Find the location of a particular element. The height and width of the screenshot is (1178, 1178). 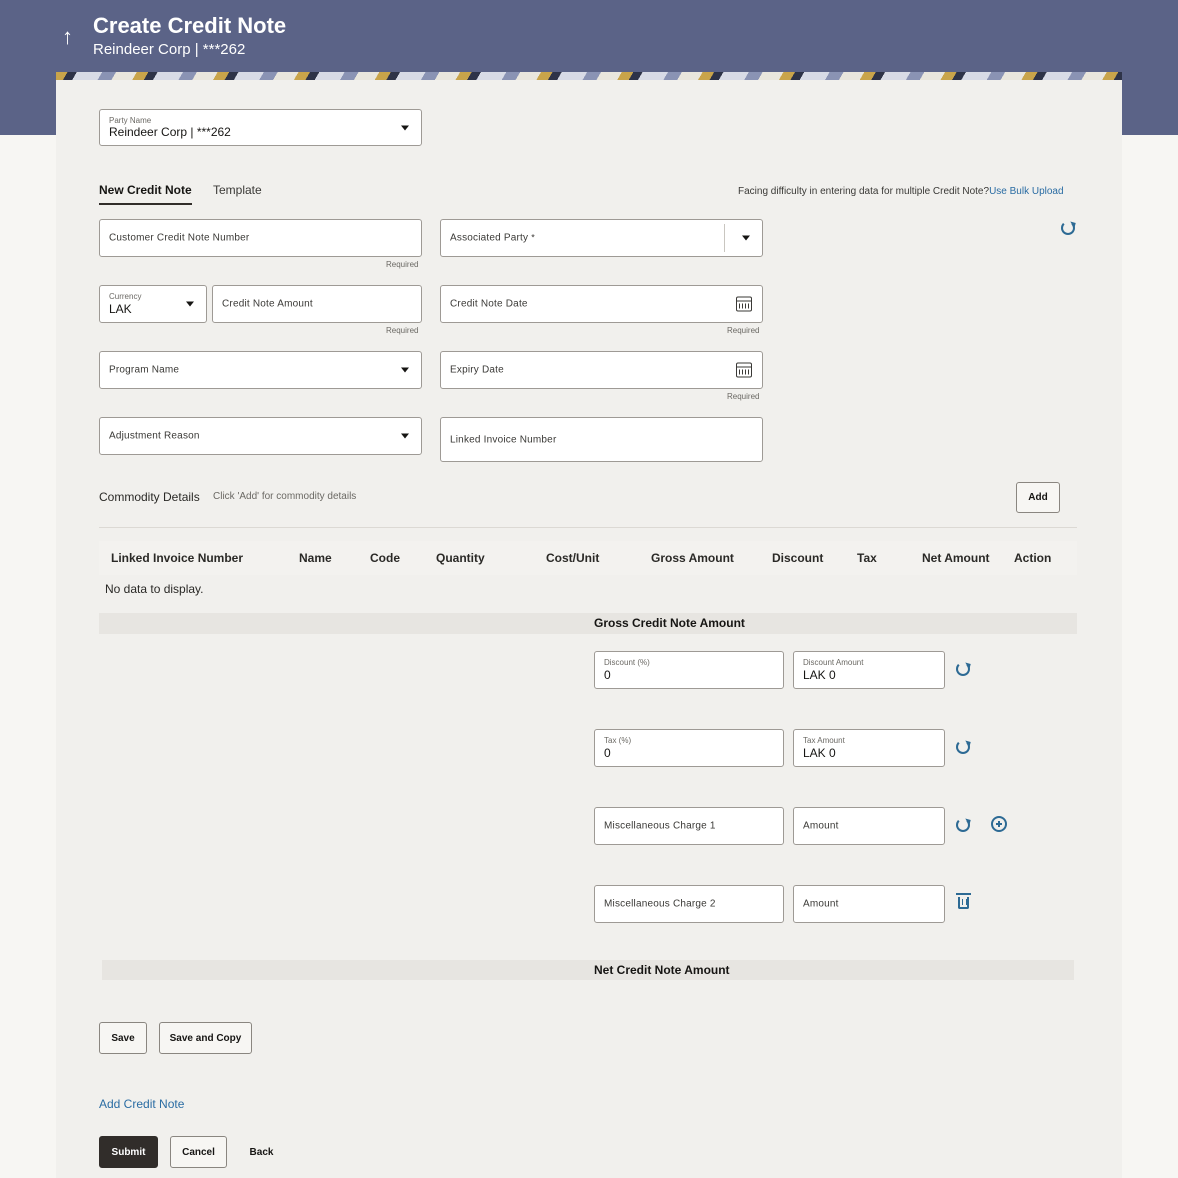

tax-percent-input: Tax (%) 0 is located at coordinates (689, 748).